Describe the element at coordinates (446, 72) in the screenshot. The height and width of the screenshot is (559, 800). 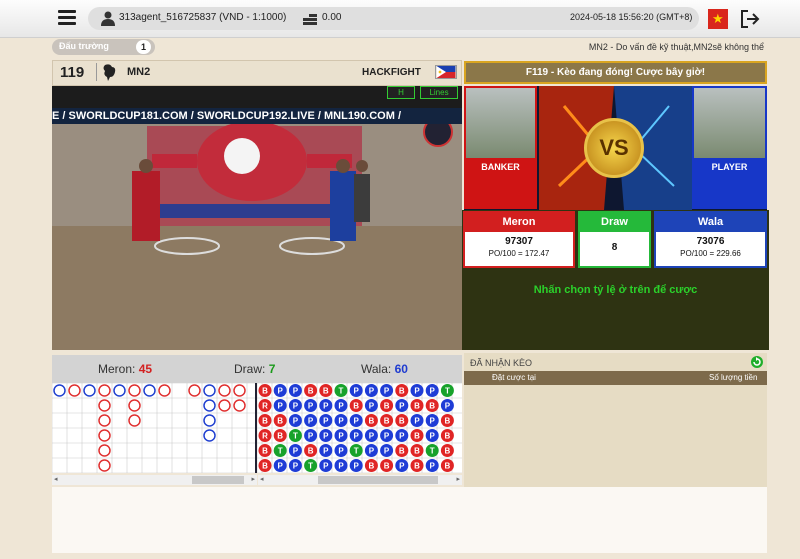
I see `philippines-flag-icon` at that location.